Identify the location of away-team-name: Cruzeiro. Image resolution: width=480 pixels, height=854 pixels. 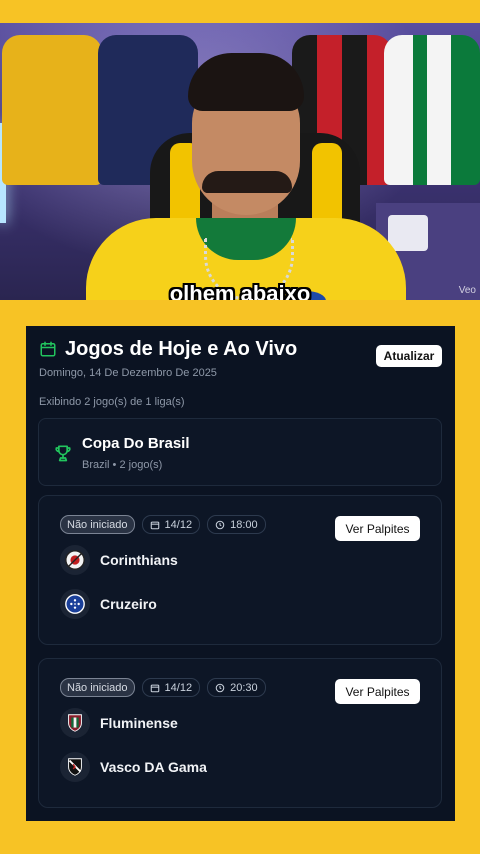
(128, 604).